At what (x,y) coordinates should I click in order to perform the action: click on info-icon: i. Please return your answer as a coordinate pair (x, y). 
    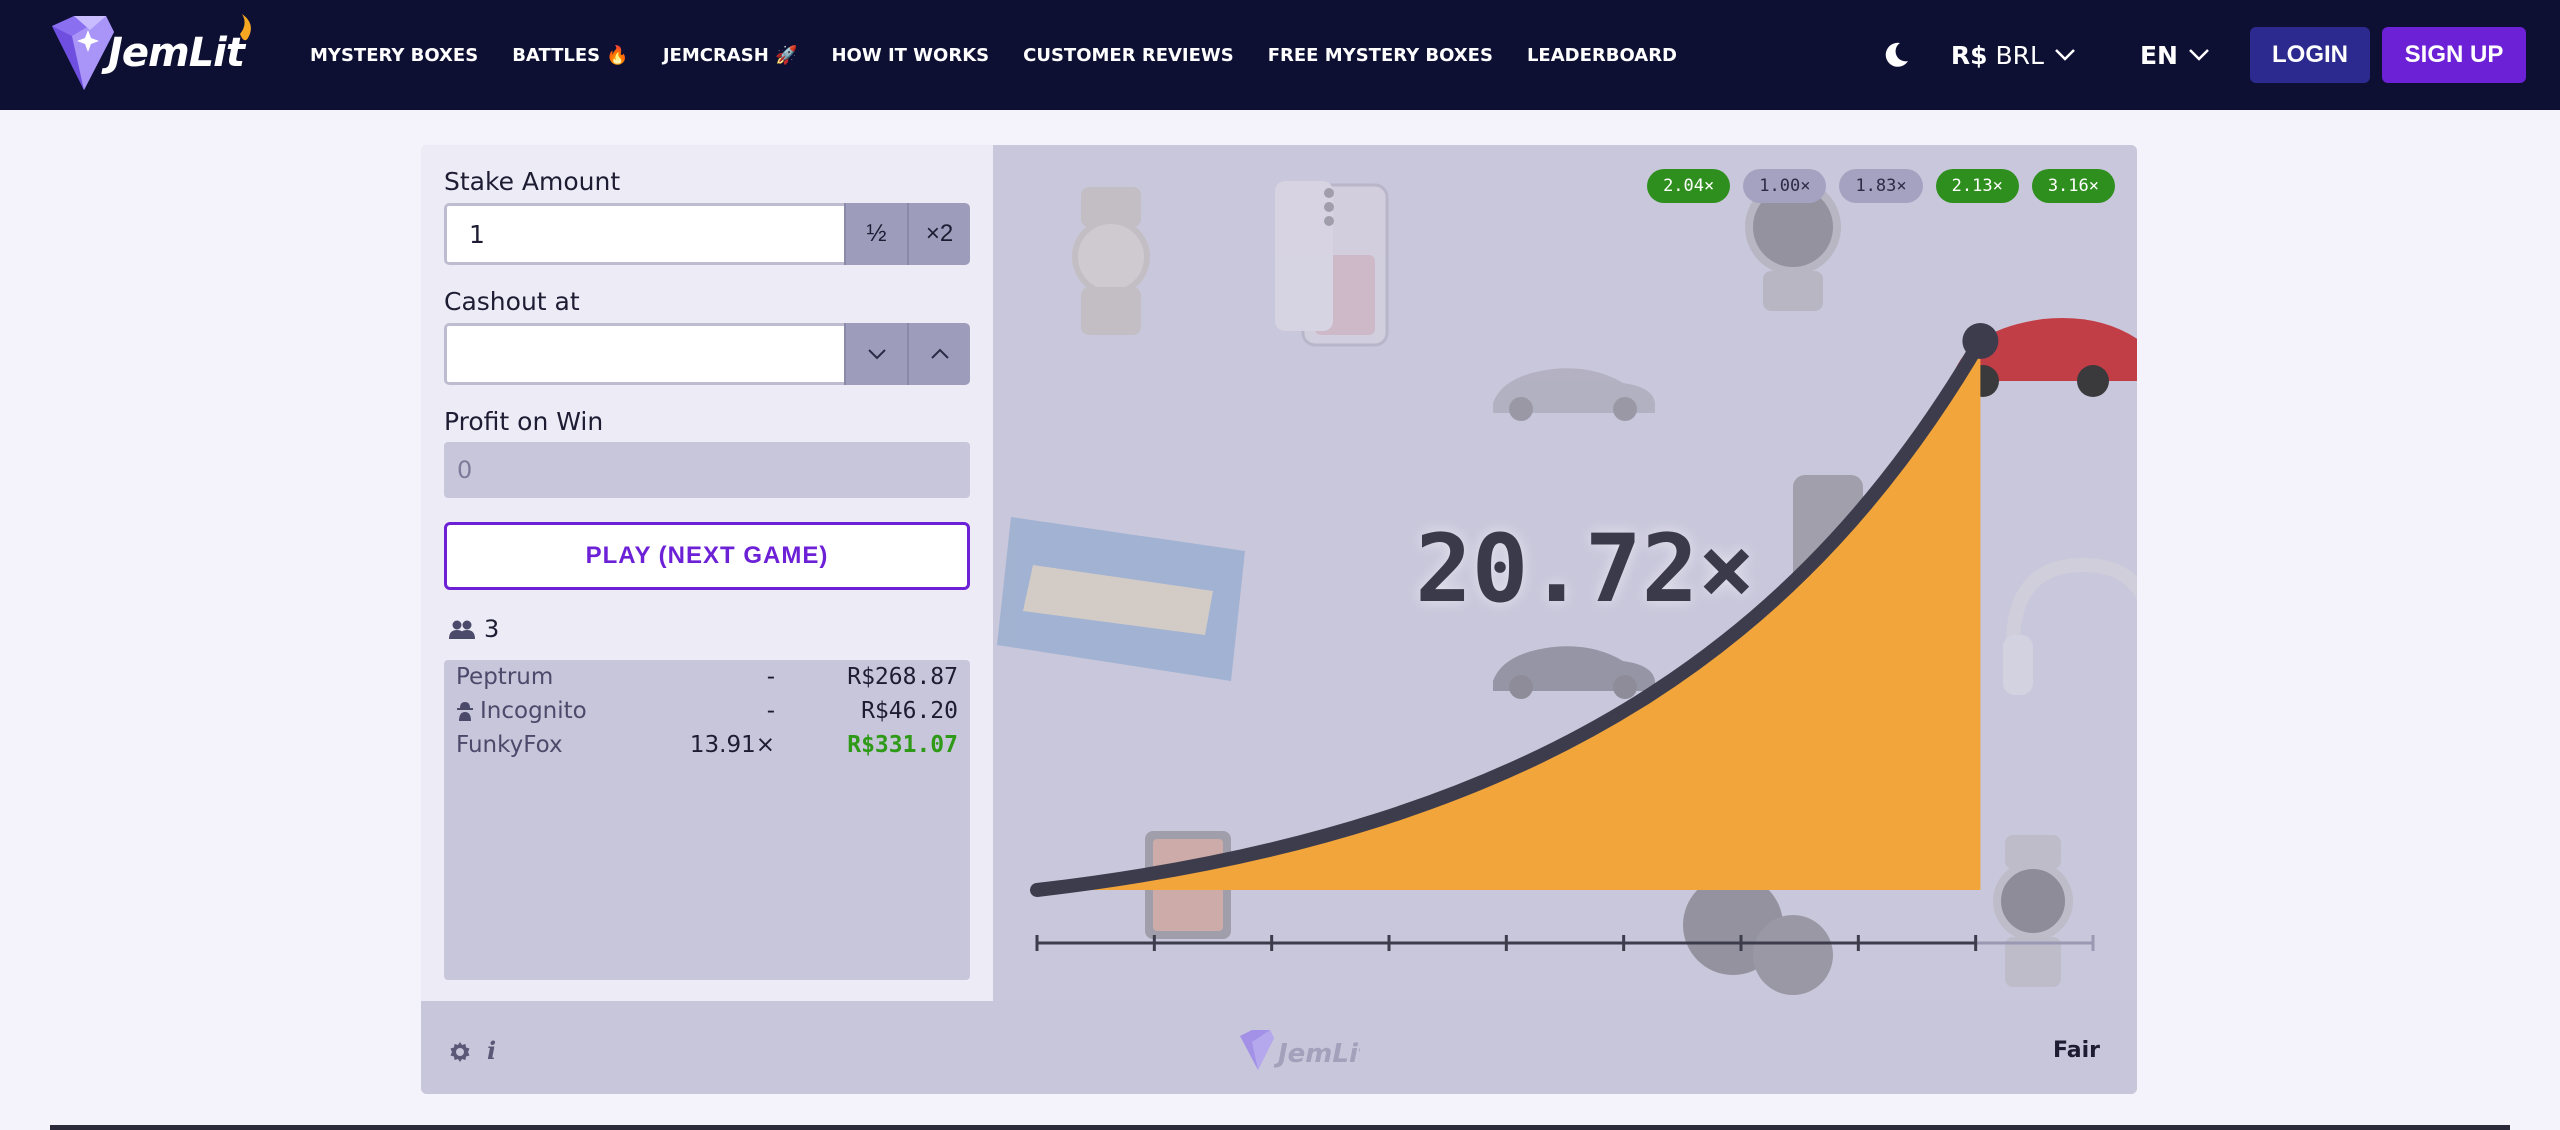
    Looking at the image, I should click on (491, 1050).